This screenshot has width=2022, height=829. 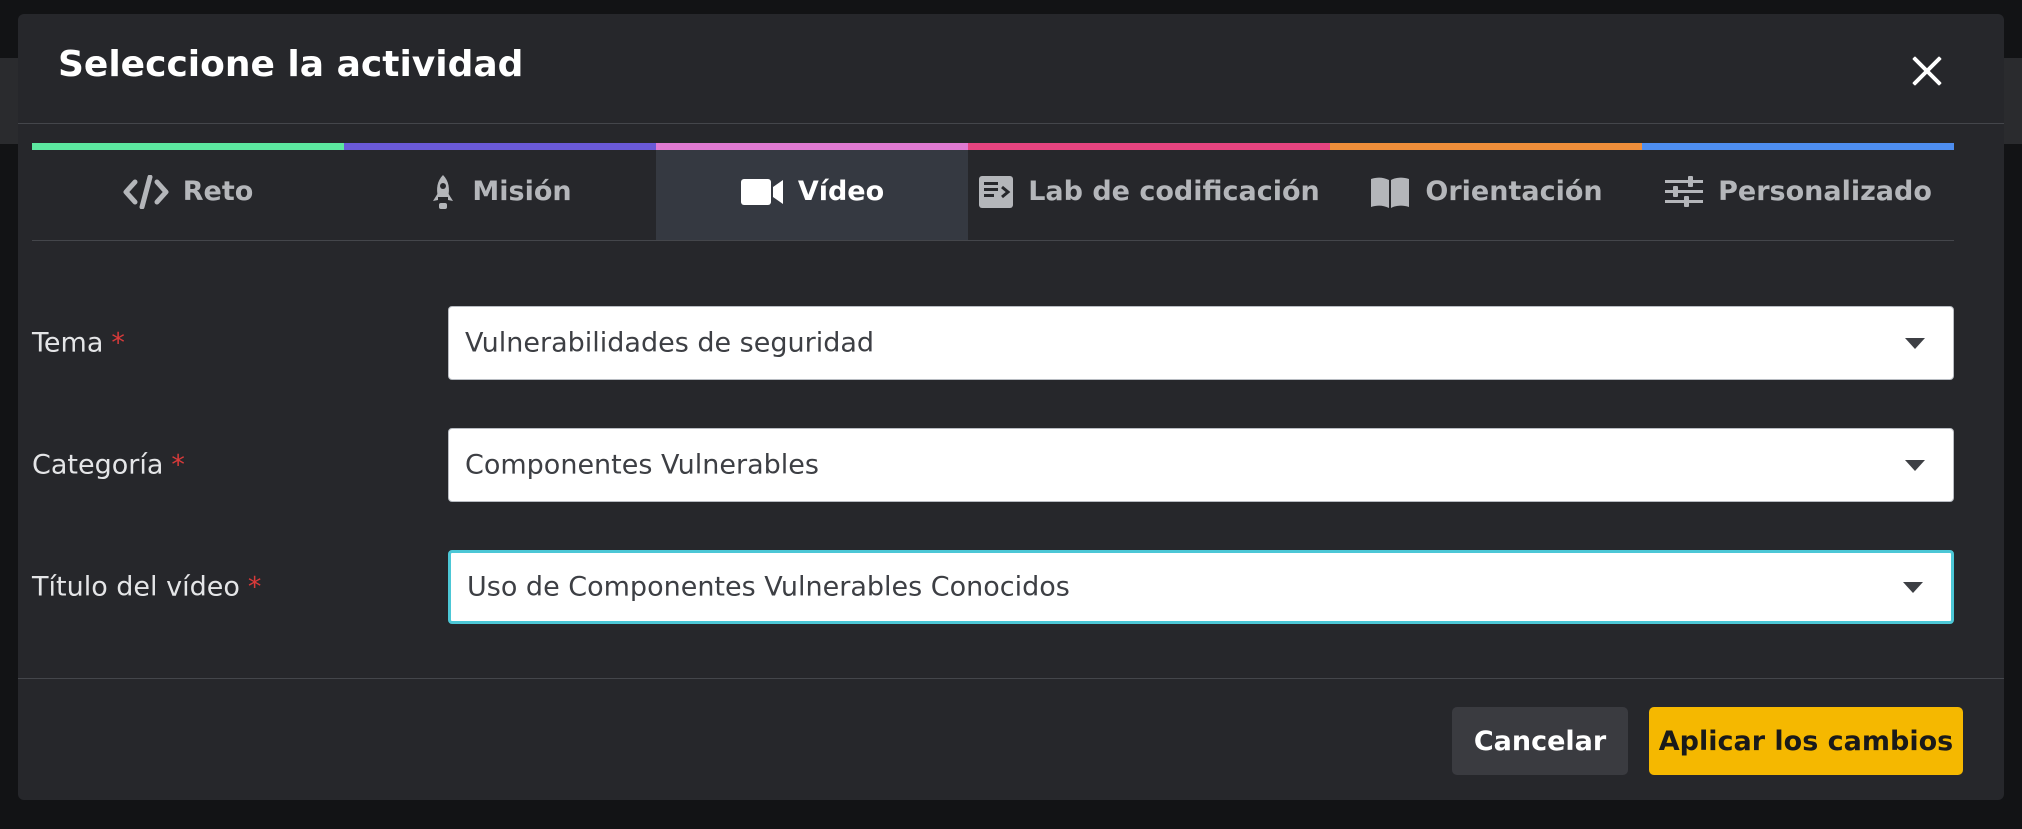 What do you see at coordinates (136, 587) in the screenshot?
I see `titulo-label-text: Título del vídeo` at bounding box center [136, 587].